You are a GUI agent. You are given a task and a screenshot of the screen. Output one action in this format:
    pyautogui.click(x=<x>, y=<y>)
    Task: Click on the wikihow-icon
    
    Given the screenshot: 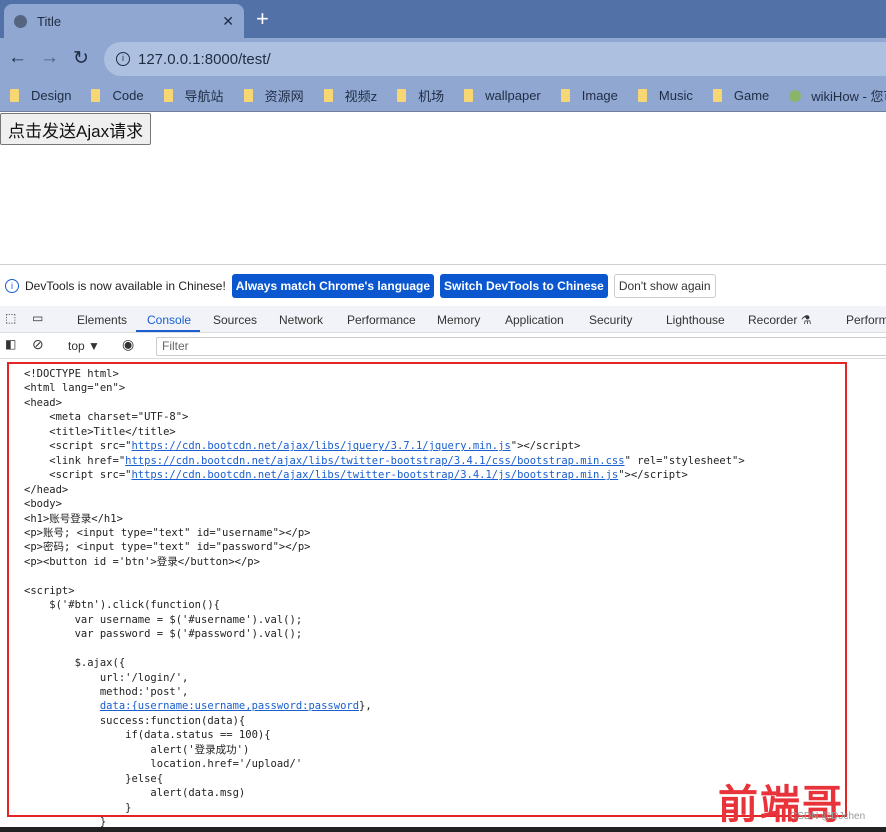 What is the action you would take?
    pyautogui.click(x=795, y=95)
    